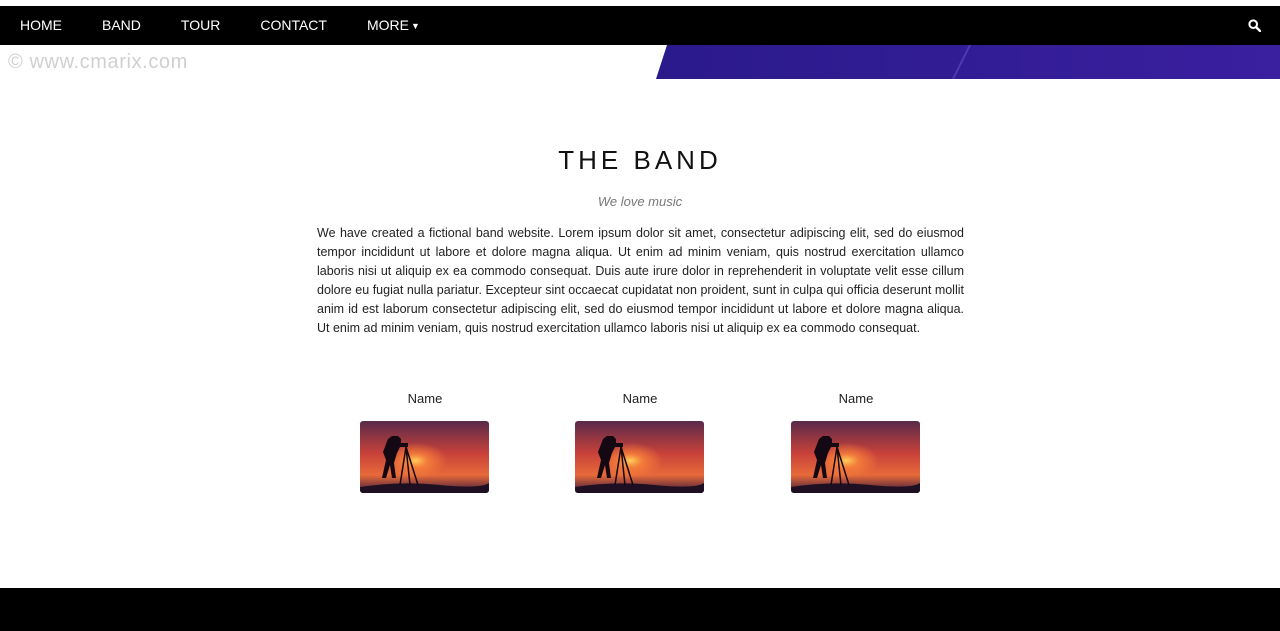 The height and width of the screenshot is (631, 1280). What do you see at coordinates (200, 25) in the screenshot?
I see `nav-tour: TOUR` at bounding box center [200, 25].